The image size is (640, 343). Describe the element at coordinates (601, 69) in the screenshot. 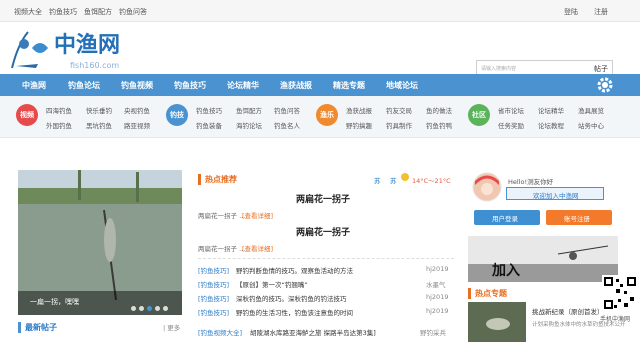

I see `search-type-button: 帖子` at that location.